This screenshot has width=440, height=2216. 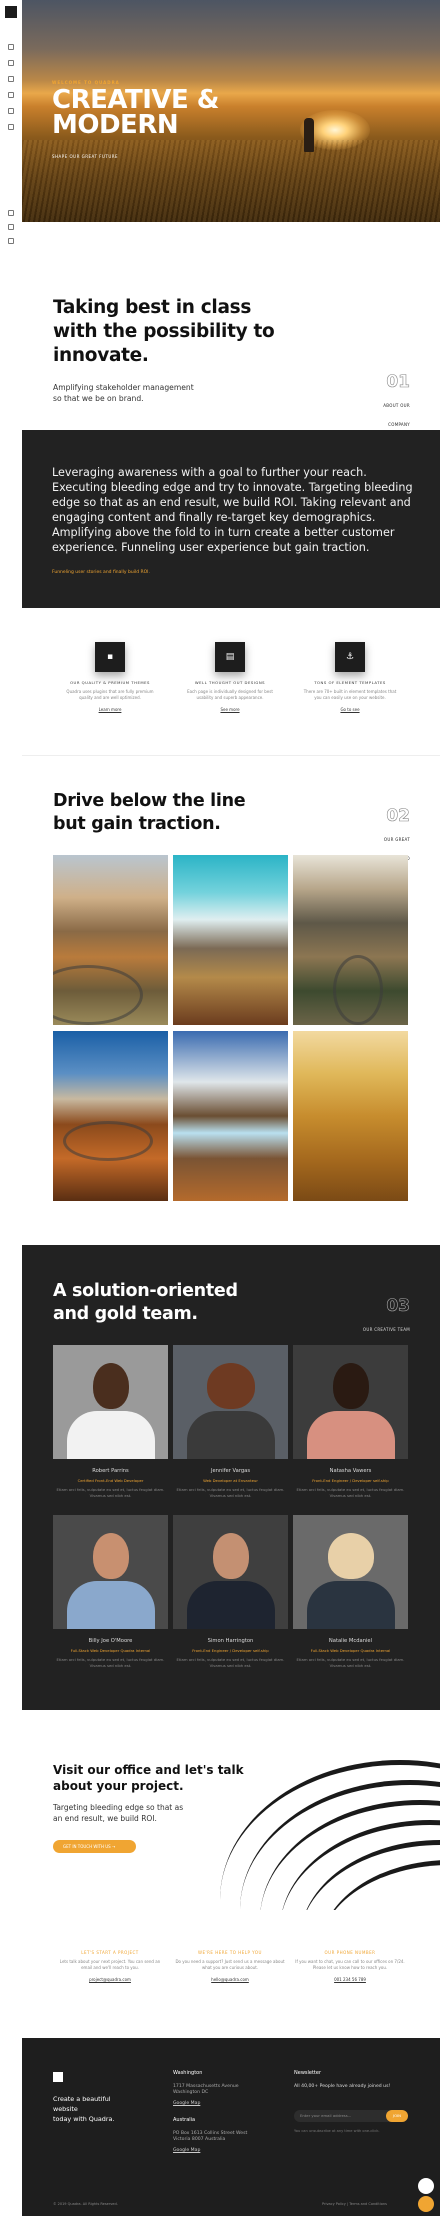 I want to click on member-name: Natalie Mcdaniel, so click(x=350, y=1641).